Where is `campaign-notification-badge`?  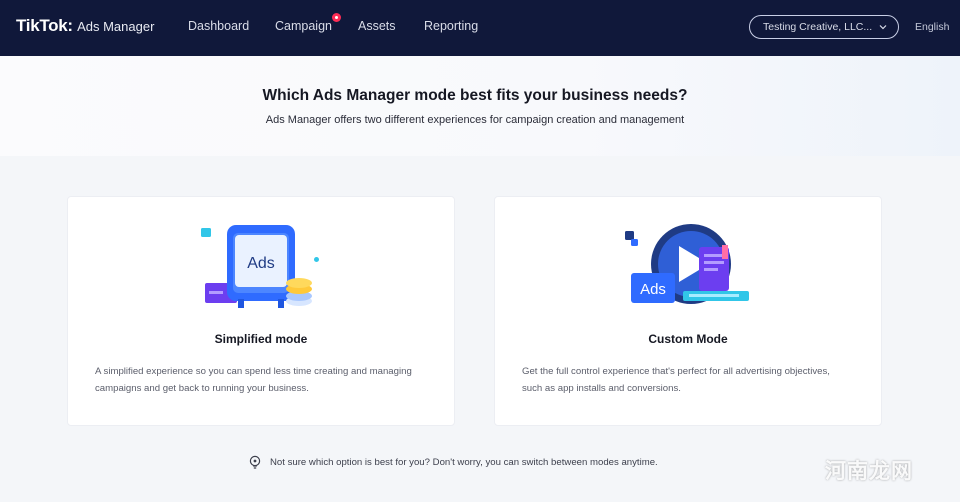 campaign-notification-badge is located at coordinates (336, 17).